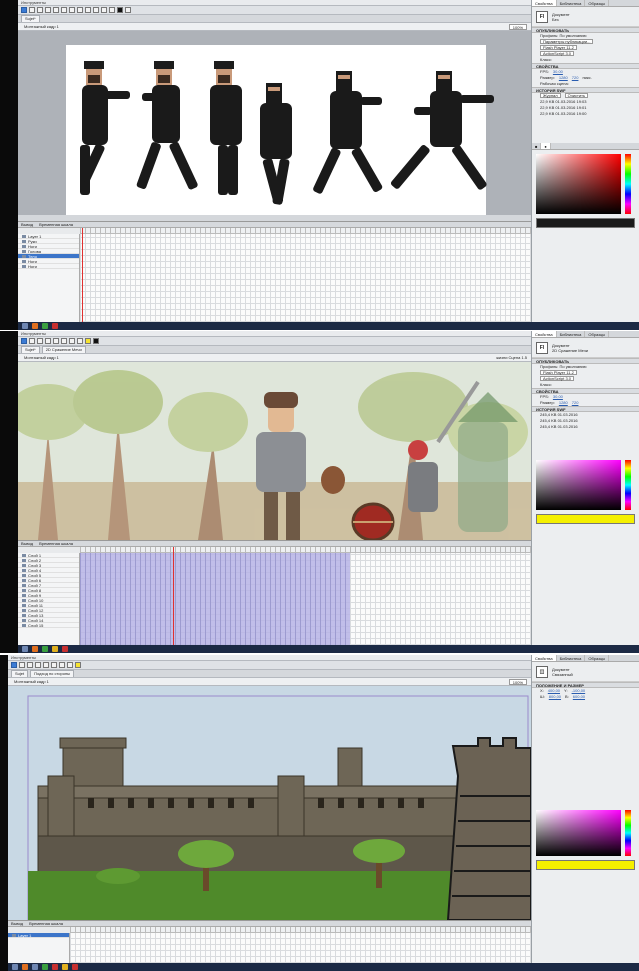 The width and height of the screenshot is (639, 971). What do you see at coordinates (576, 95) in the screenshot?
I see `clear-button: Очистить` at bounding box center [576, 95].